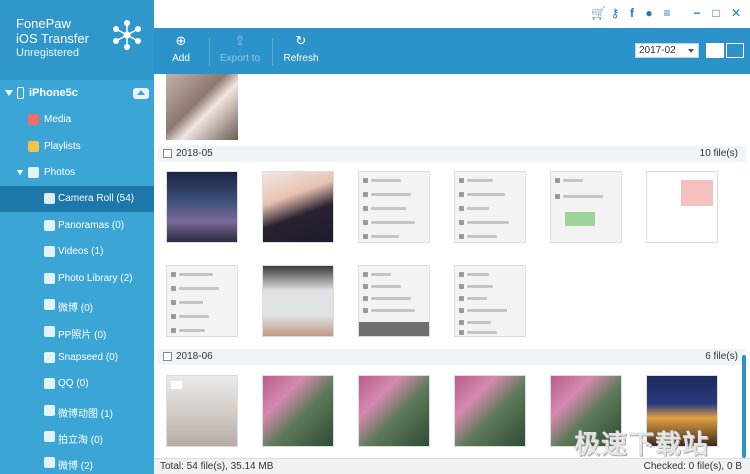 This screenshot has width=750, height=474. What do you see at coordinates (718, 153) in the screenshot?
I see `group-count: 10 file(s)` at bounding box center [718, 153].